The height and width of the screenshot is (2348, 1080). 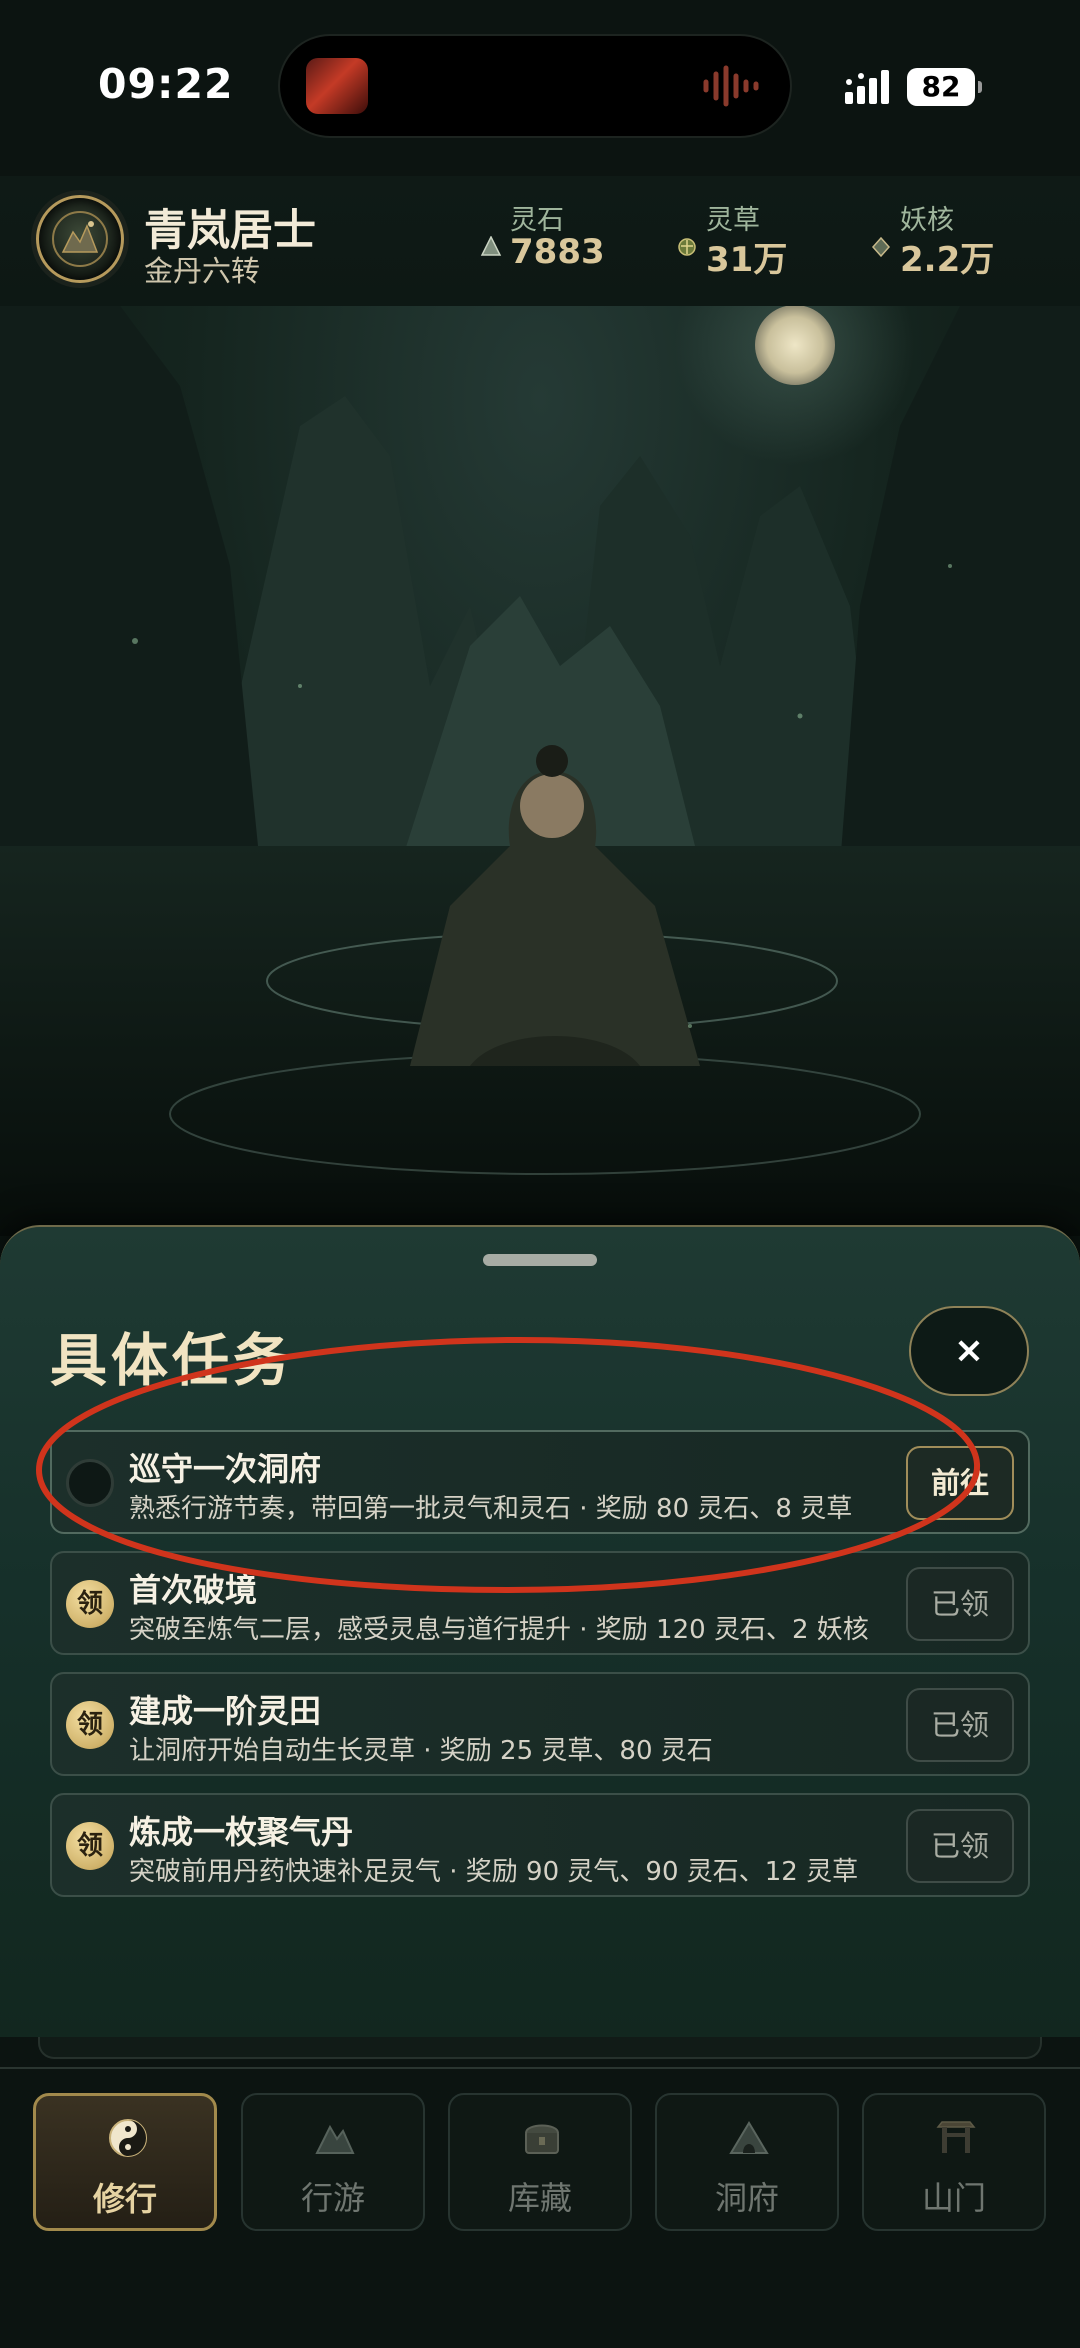 I want to click on yin-yang-icon, so click(x=128, y=2138).